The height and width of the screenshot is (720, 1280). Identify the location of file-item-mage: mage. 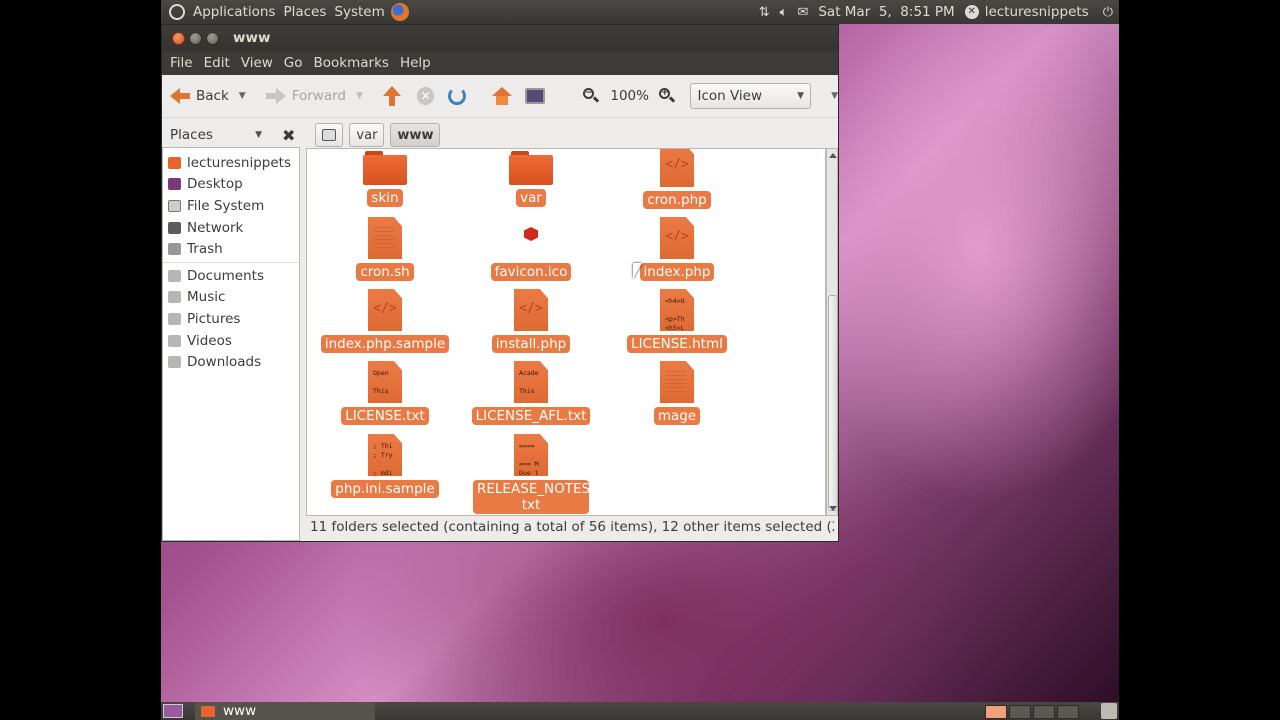
(677, 393).